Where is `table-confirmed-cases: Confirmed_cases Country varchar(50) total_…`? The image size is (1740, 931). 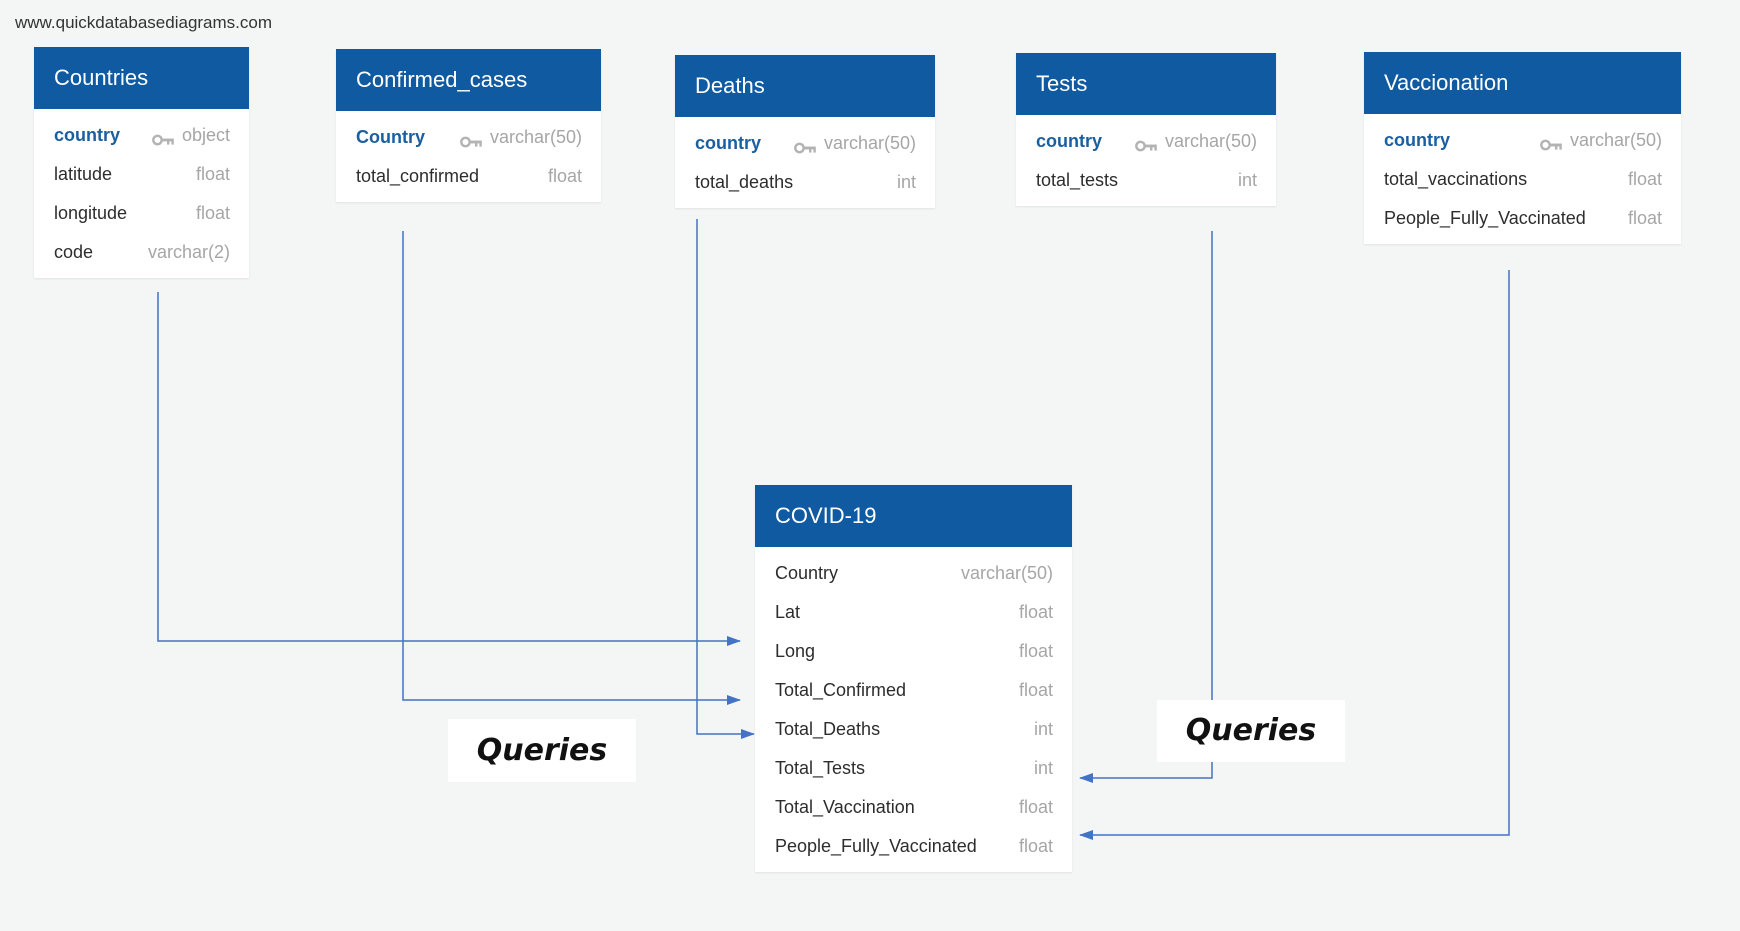 table-confirmed-cases: Confirmed_cases Country varchar(50) total_… is located at coordinates (468, 125).